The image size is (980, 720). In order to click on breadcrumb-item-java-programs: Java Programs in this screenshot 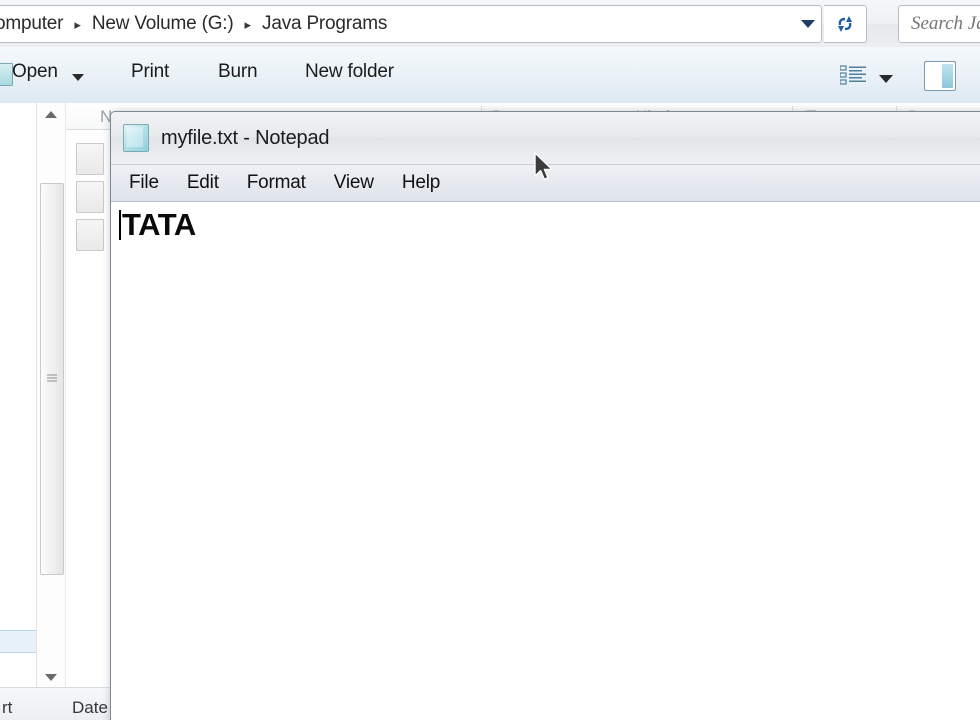, I will do `click(324, 24)`.